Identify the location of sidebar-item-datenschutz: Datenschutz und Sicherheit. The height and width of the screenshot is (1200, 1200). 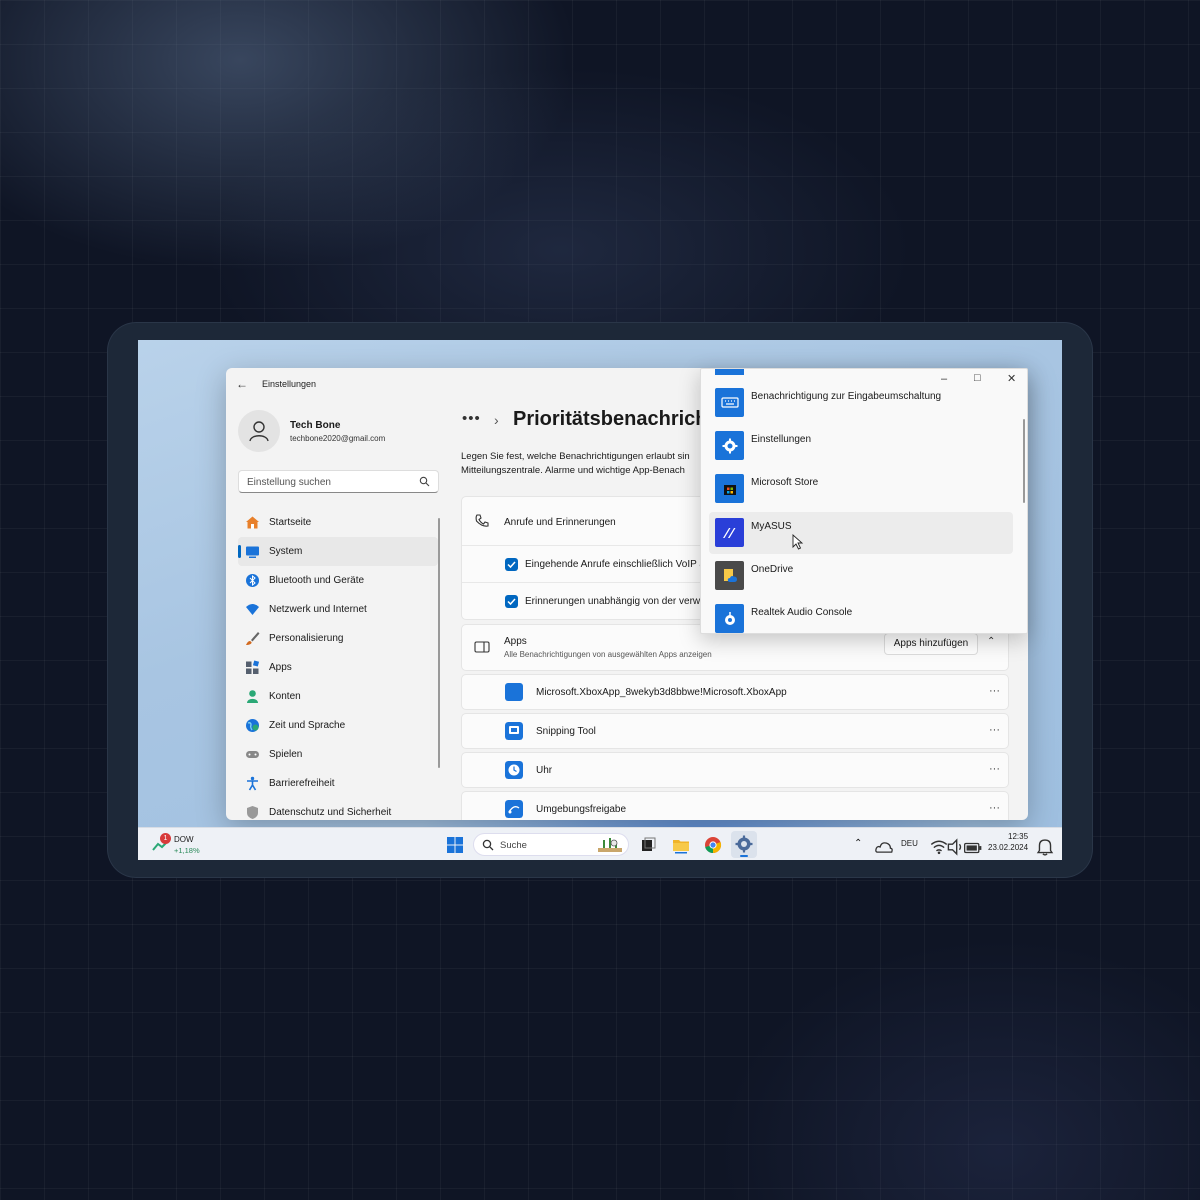
(338, 809).